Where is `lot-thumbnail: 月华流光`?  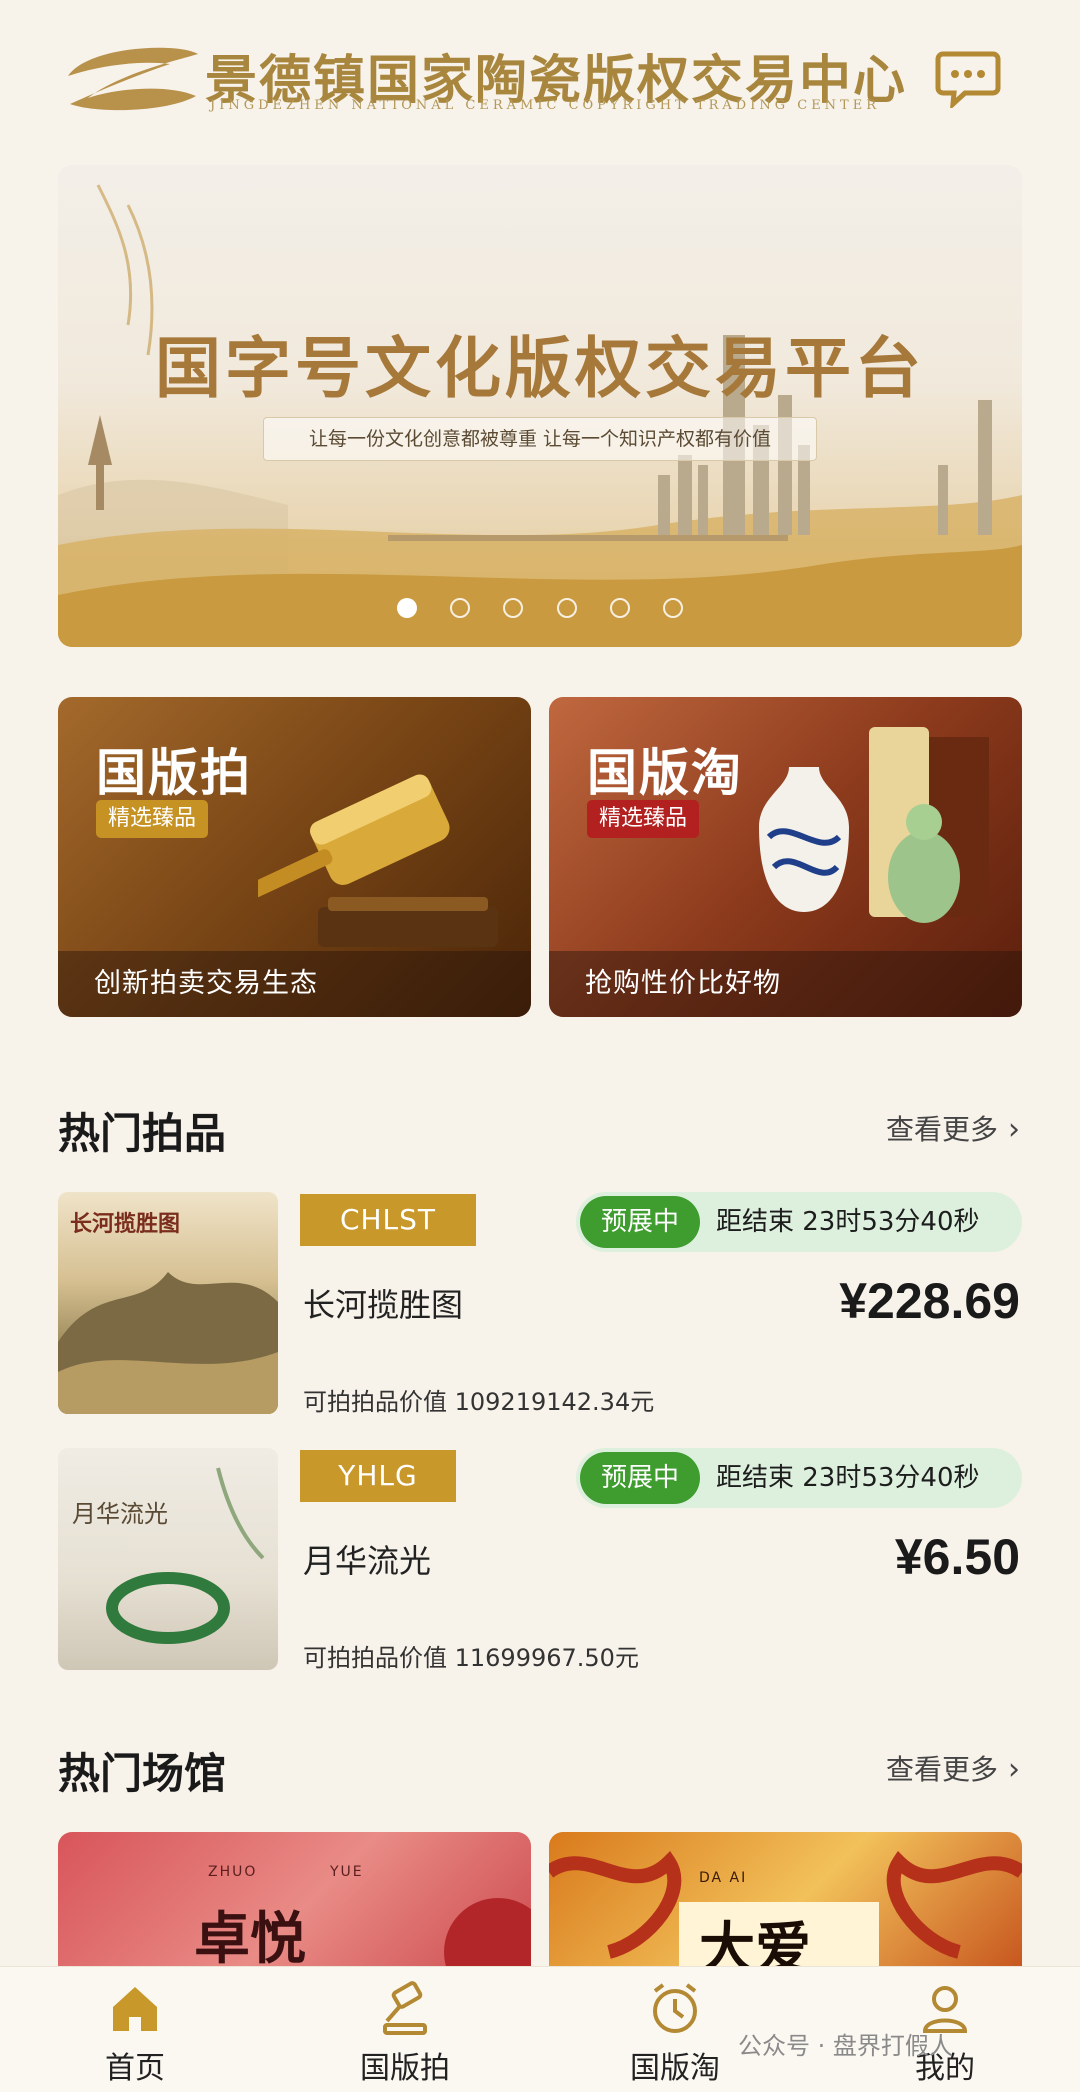 lot-thumbnail: 月华流光 is located at coordinates (168, 1559).